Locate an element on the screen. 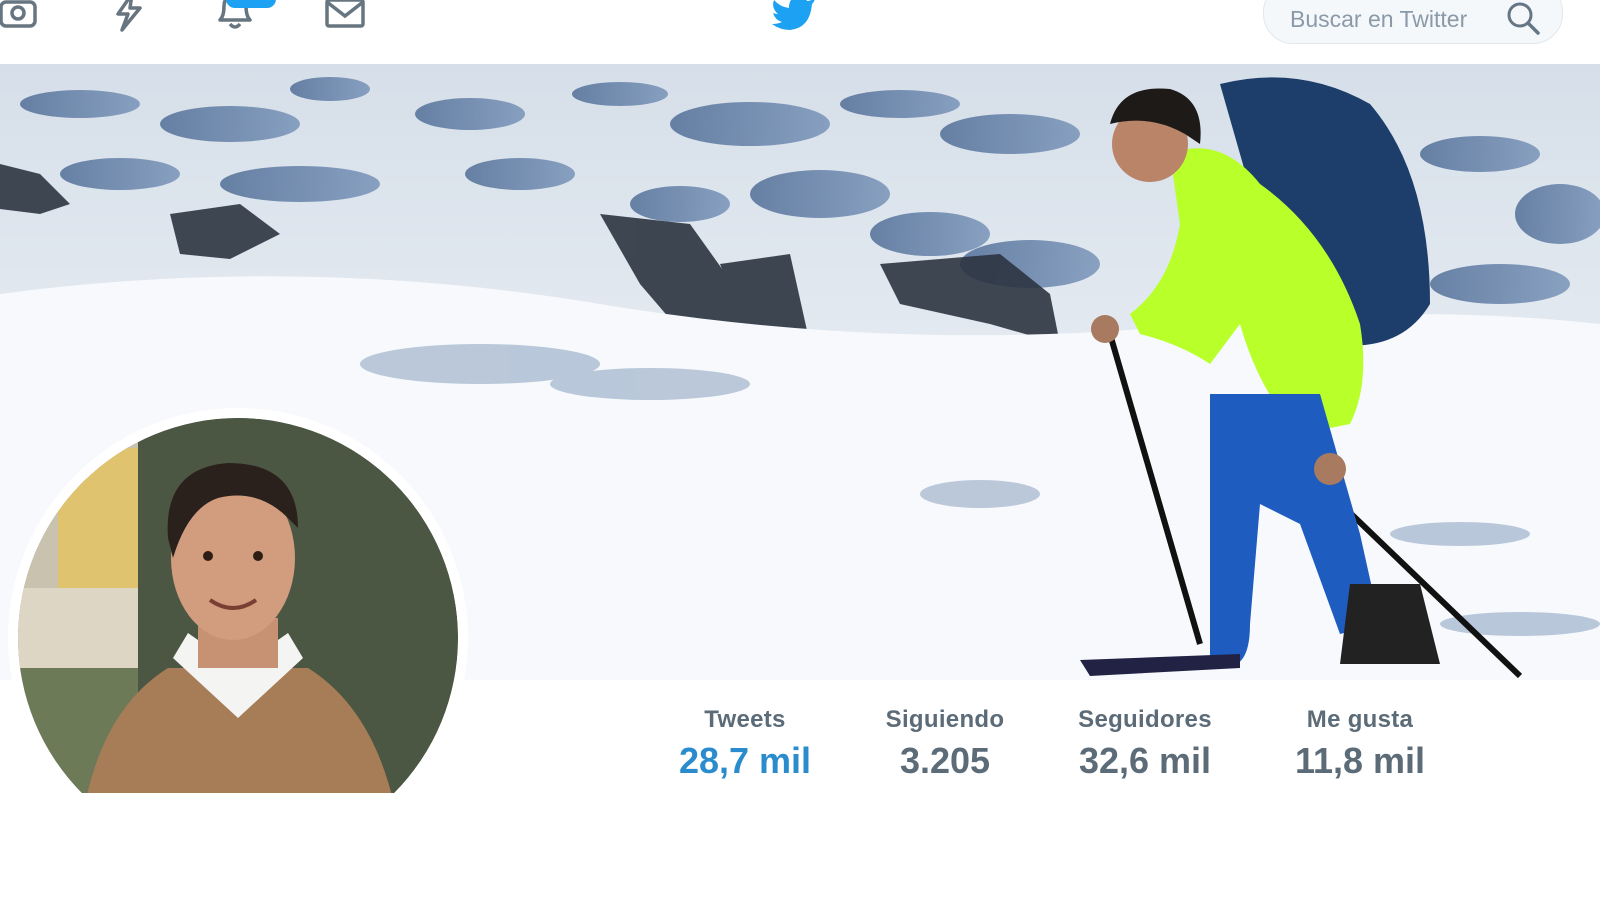 The image size is (1600, 900). messages-icon is located at coordinates (347, 17).